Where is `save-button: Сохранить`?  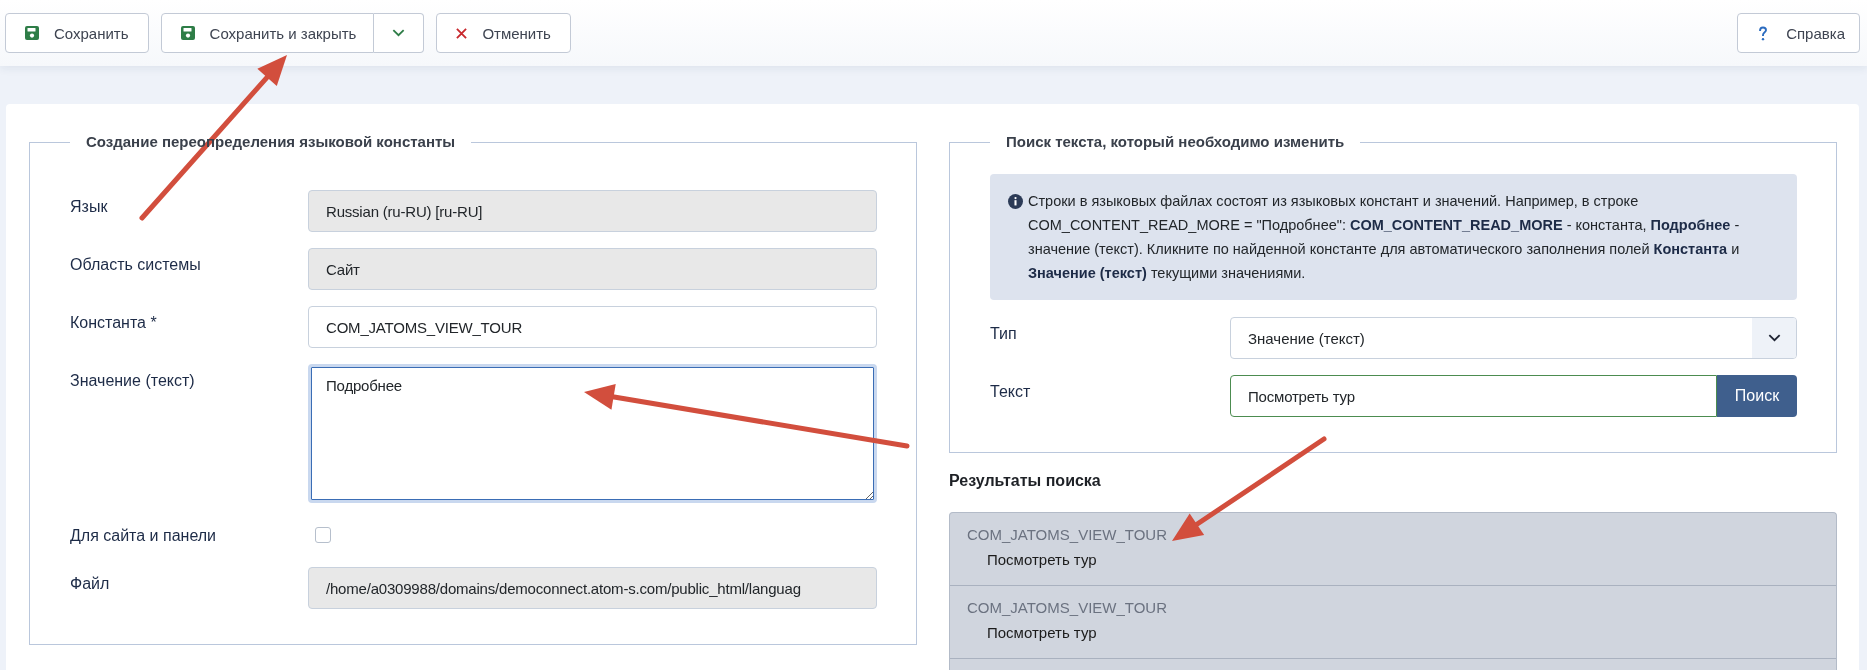
save-button: Сохранить is located at coordinates (77, 33).